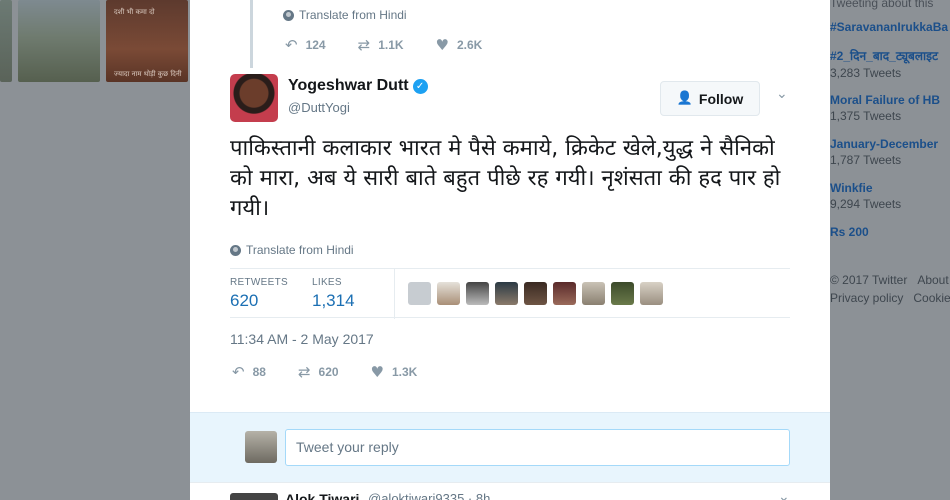  What do you see at coordinates (405, 372) in the screenshot?
I see `like-count: 1.3K` at bounding box center [405, 372].